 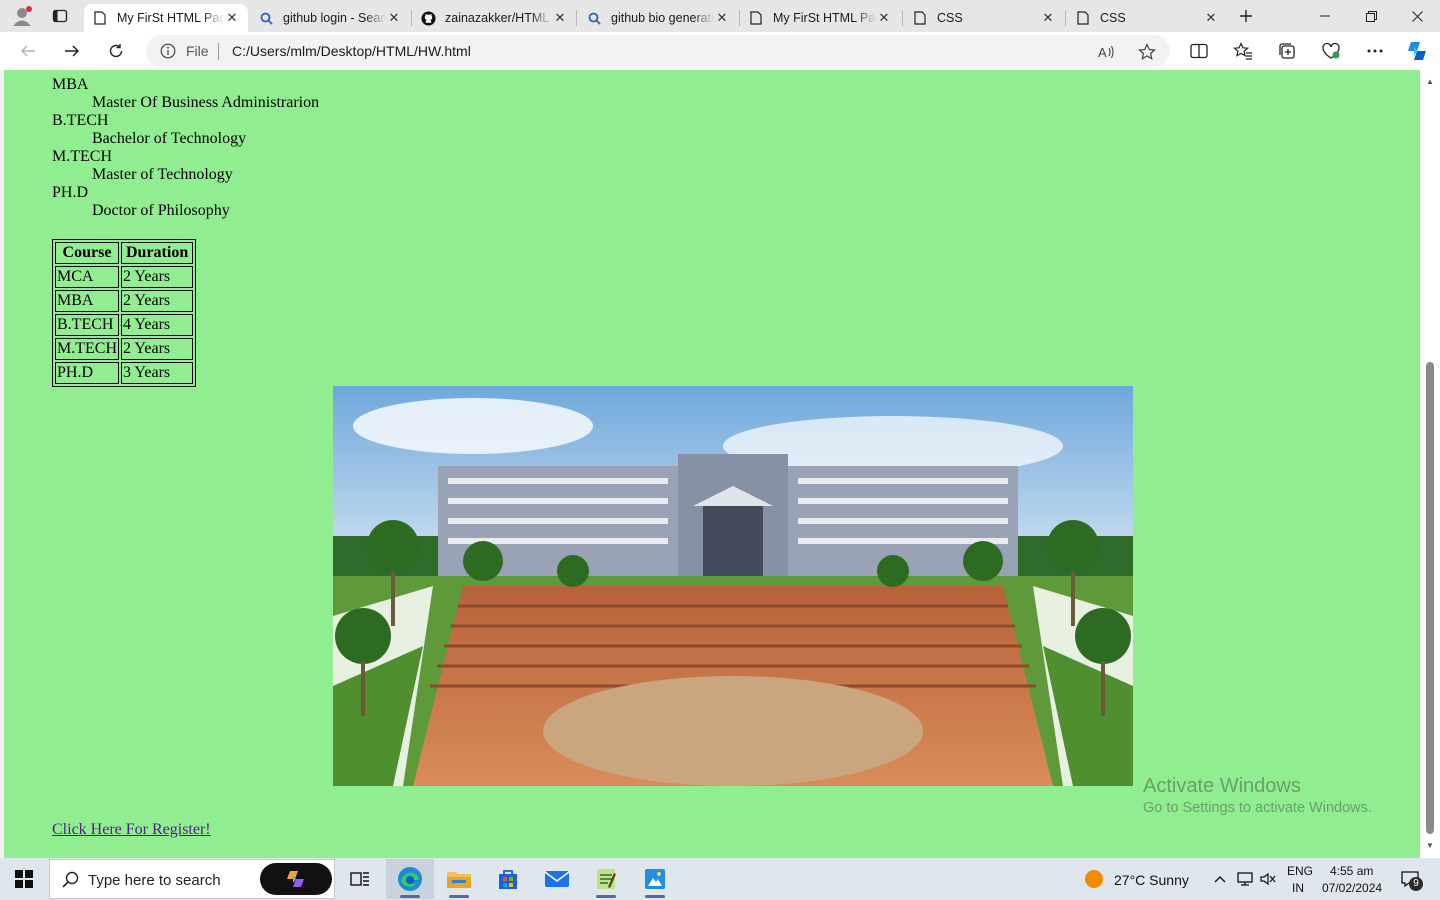 What do you see at coordinates (410, 879) in the screenshot?
I see `edge-browser-taskbar-icon` at bounding box center [410, 879].